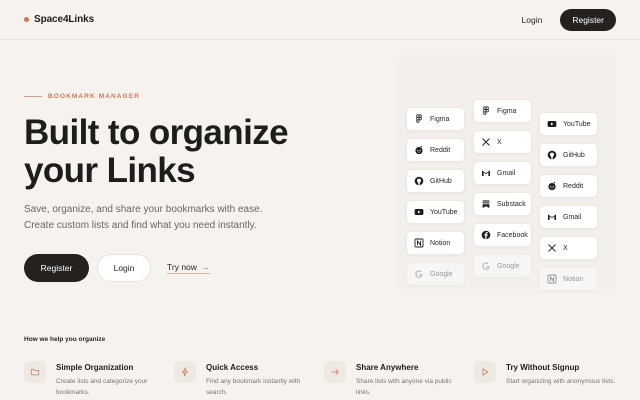 The width and height of the screenshot is (640, 400). Describe the element at coordinates (33, 96) in the screenshot. I see `eyebrow-divider` at that location.